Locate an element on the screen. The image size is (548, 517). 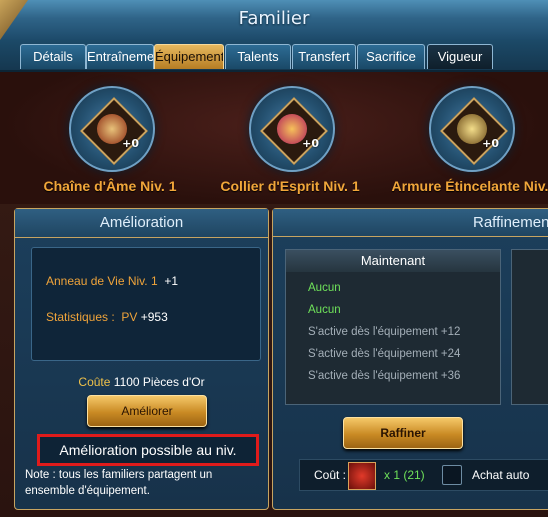
equipment-slot-3: +0 Armure Étincelante Niv. is located at coordinates (464, 138).